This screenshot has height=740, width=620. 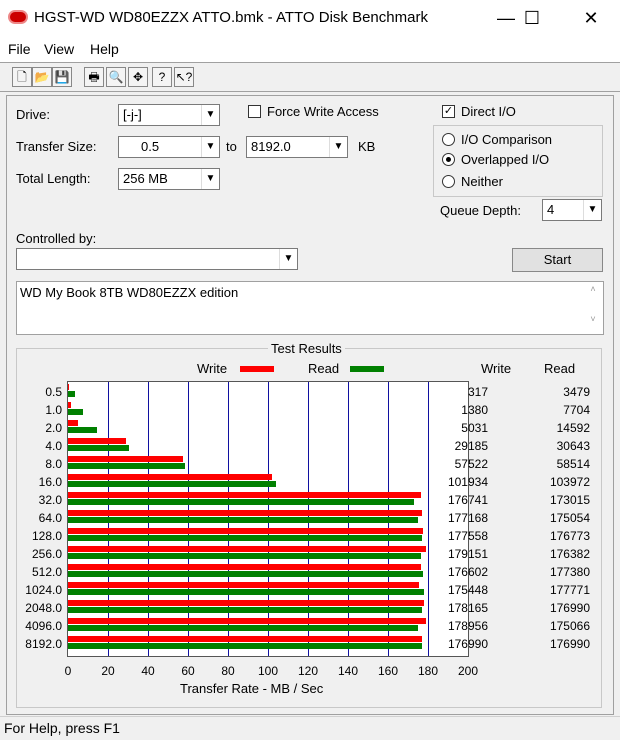 I want to click on status-bar: For Help, press F1, so click(x=310, y=728).